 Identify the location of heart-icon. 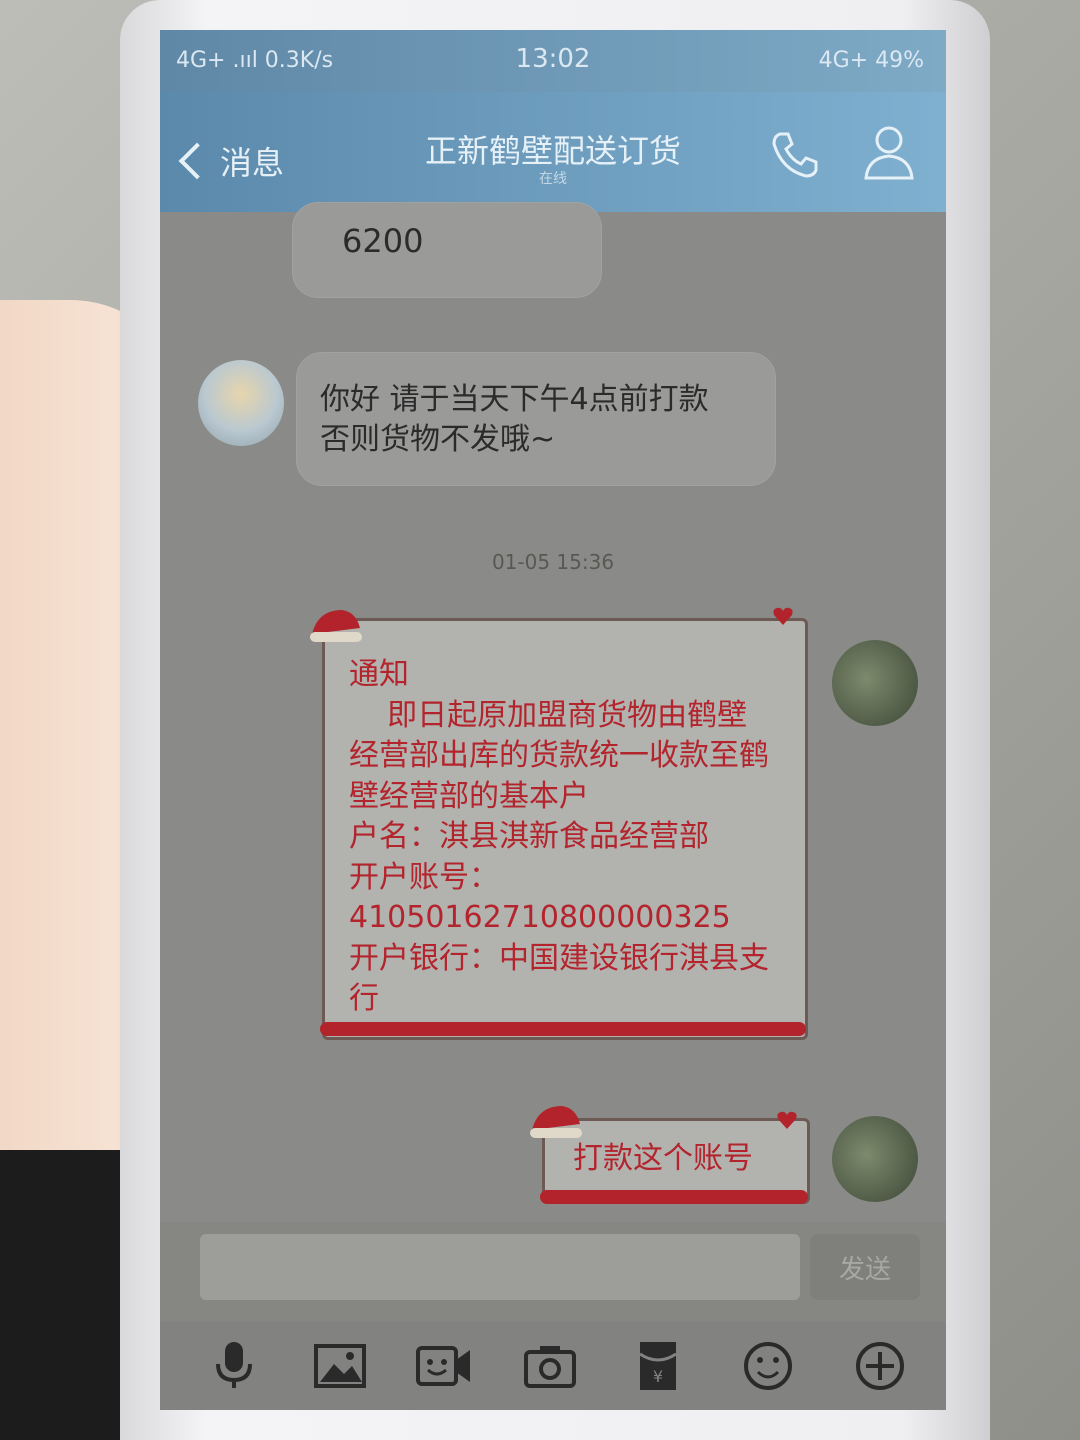
(783, 616).